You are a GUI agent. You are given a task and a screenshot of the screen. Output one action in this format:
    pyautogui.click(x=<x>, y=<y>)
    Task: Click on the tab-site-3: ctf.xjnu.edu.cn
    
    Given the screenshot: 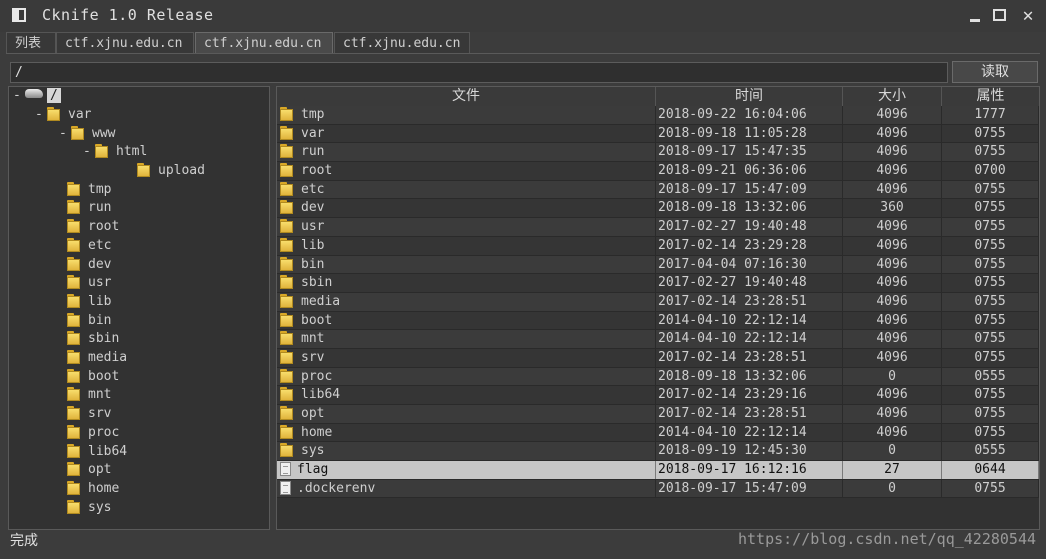 What is the action you would take?
    pyautogui.click(x=402, y=42)
    